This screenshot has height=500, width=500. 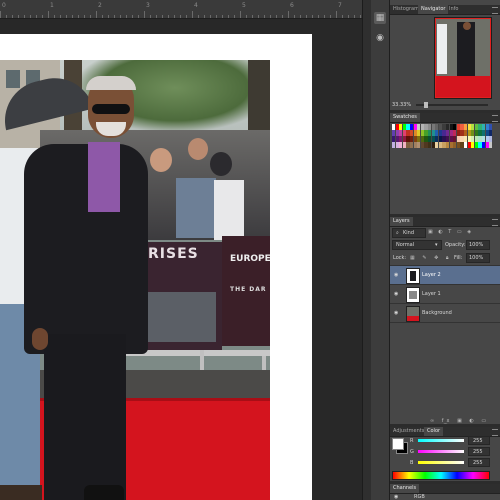 What do you see at coordinates (441, 475) in the screenshot?
I see `color-spectrum-ramp` at bounding box center [441, 475].